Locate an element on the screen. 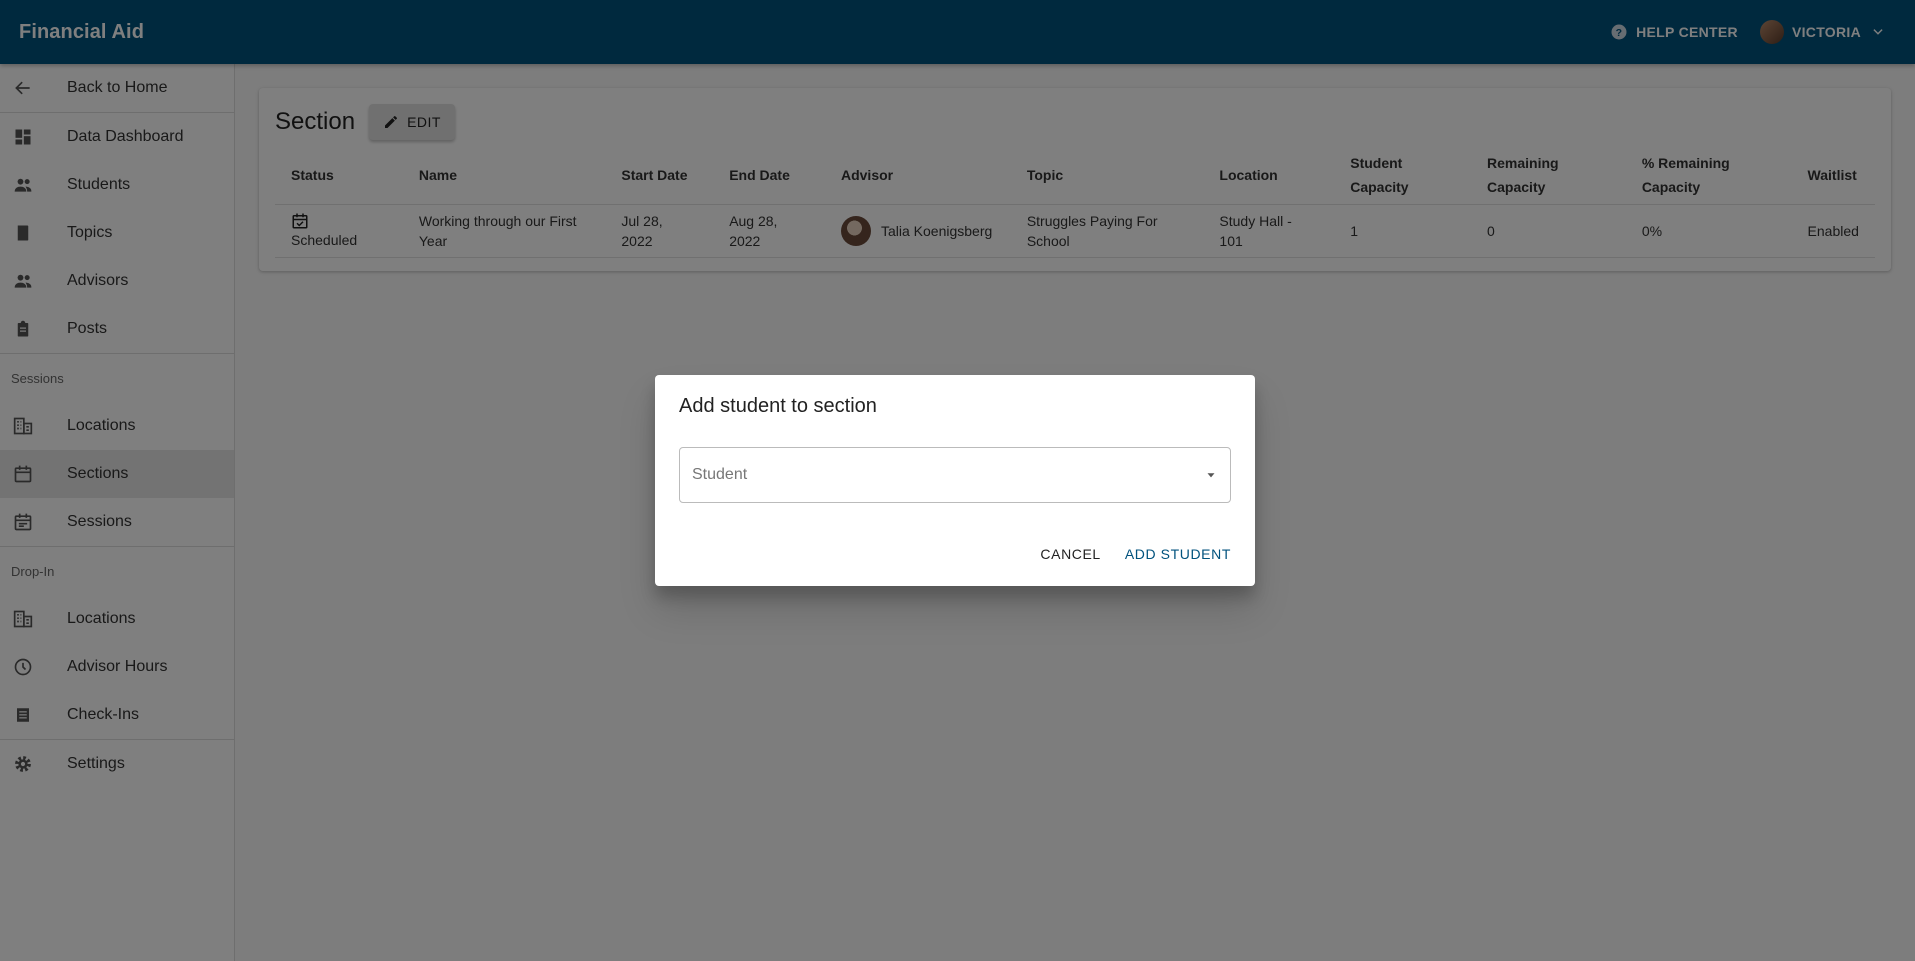 The image size is (1915, 961). add-student-button: ADD STUDENT is located at coordinates (1178, 554).